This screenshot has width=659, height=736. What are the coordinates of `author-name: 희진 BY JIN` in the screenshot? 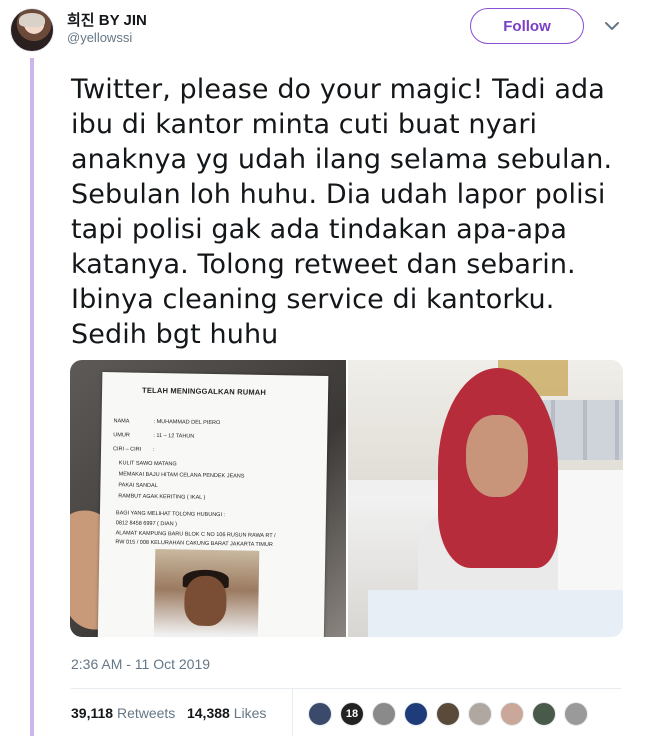 It's located at (107, 19).